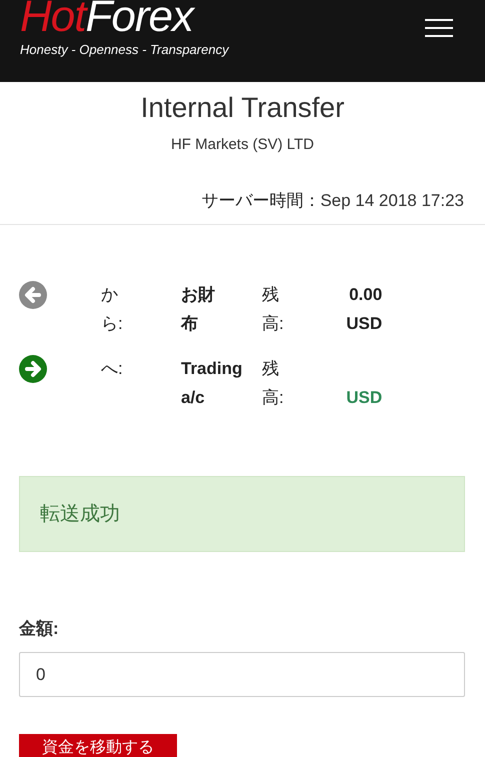 This screenshot has height=757, width=485. What do you see at coordinates (260, 201) in the screenshot?
I see `server-time-label: サーバー時間：` at bounding box center [260, 201].